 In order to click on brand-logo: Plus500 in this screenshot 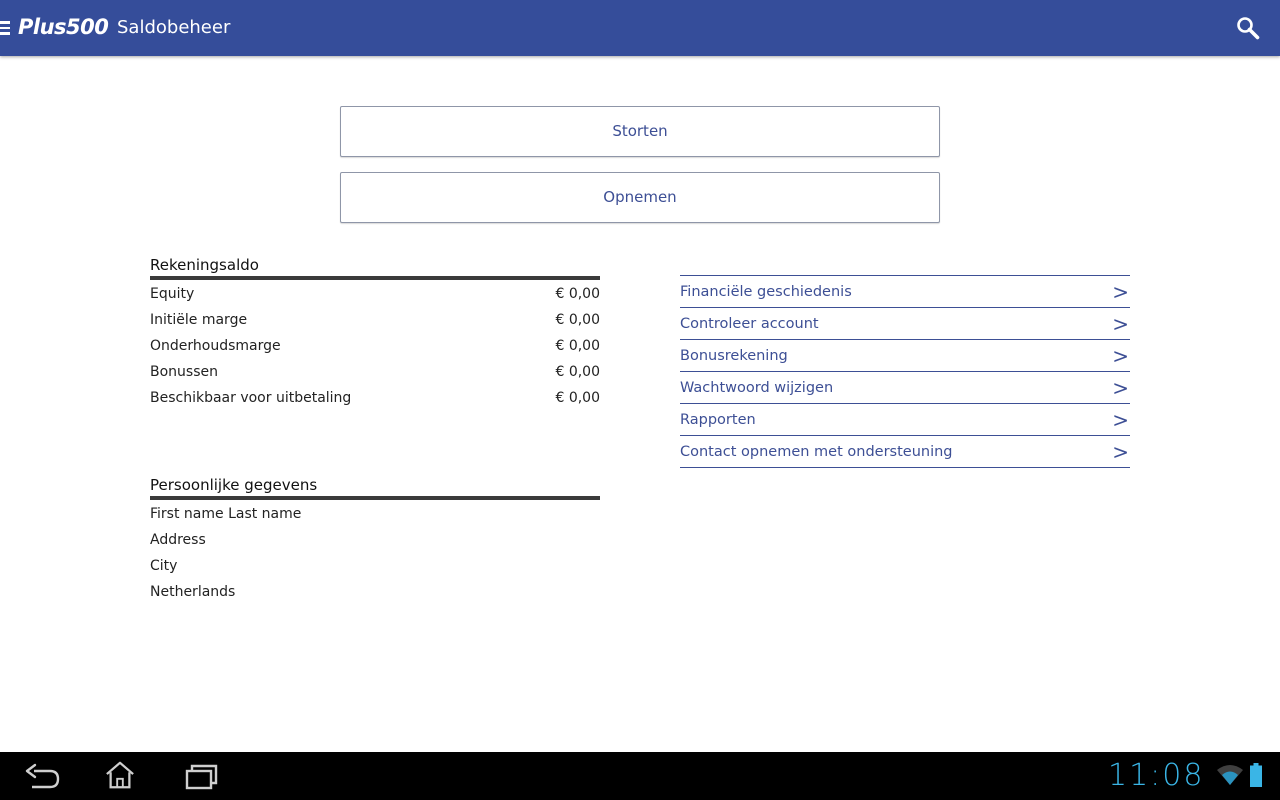, I will do `click(63, 27)`.